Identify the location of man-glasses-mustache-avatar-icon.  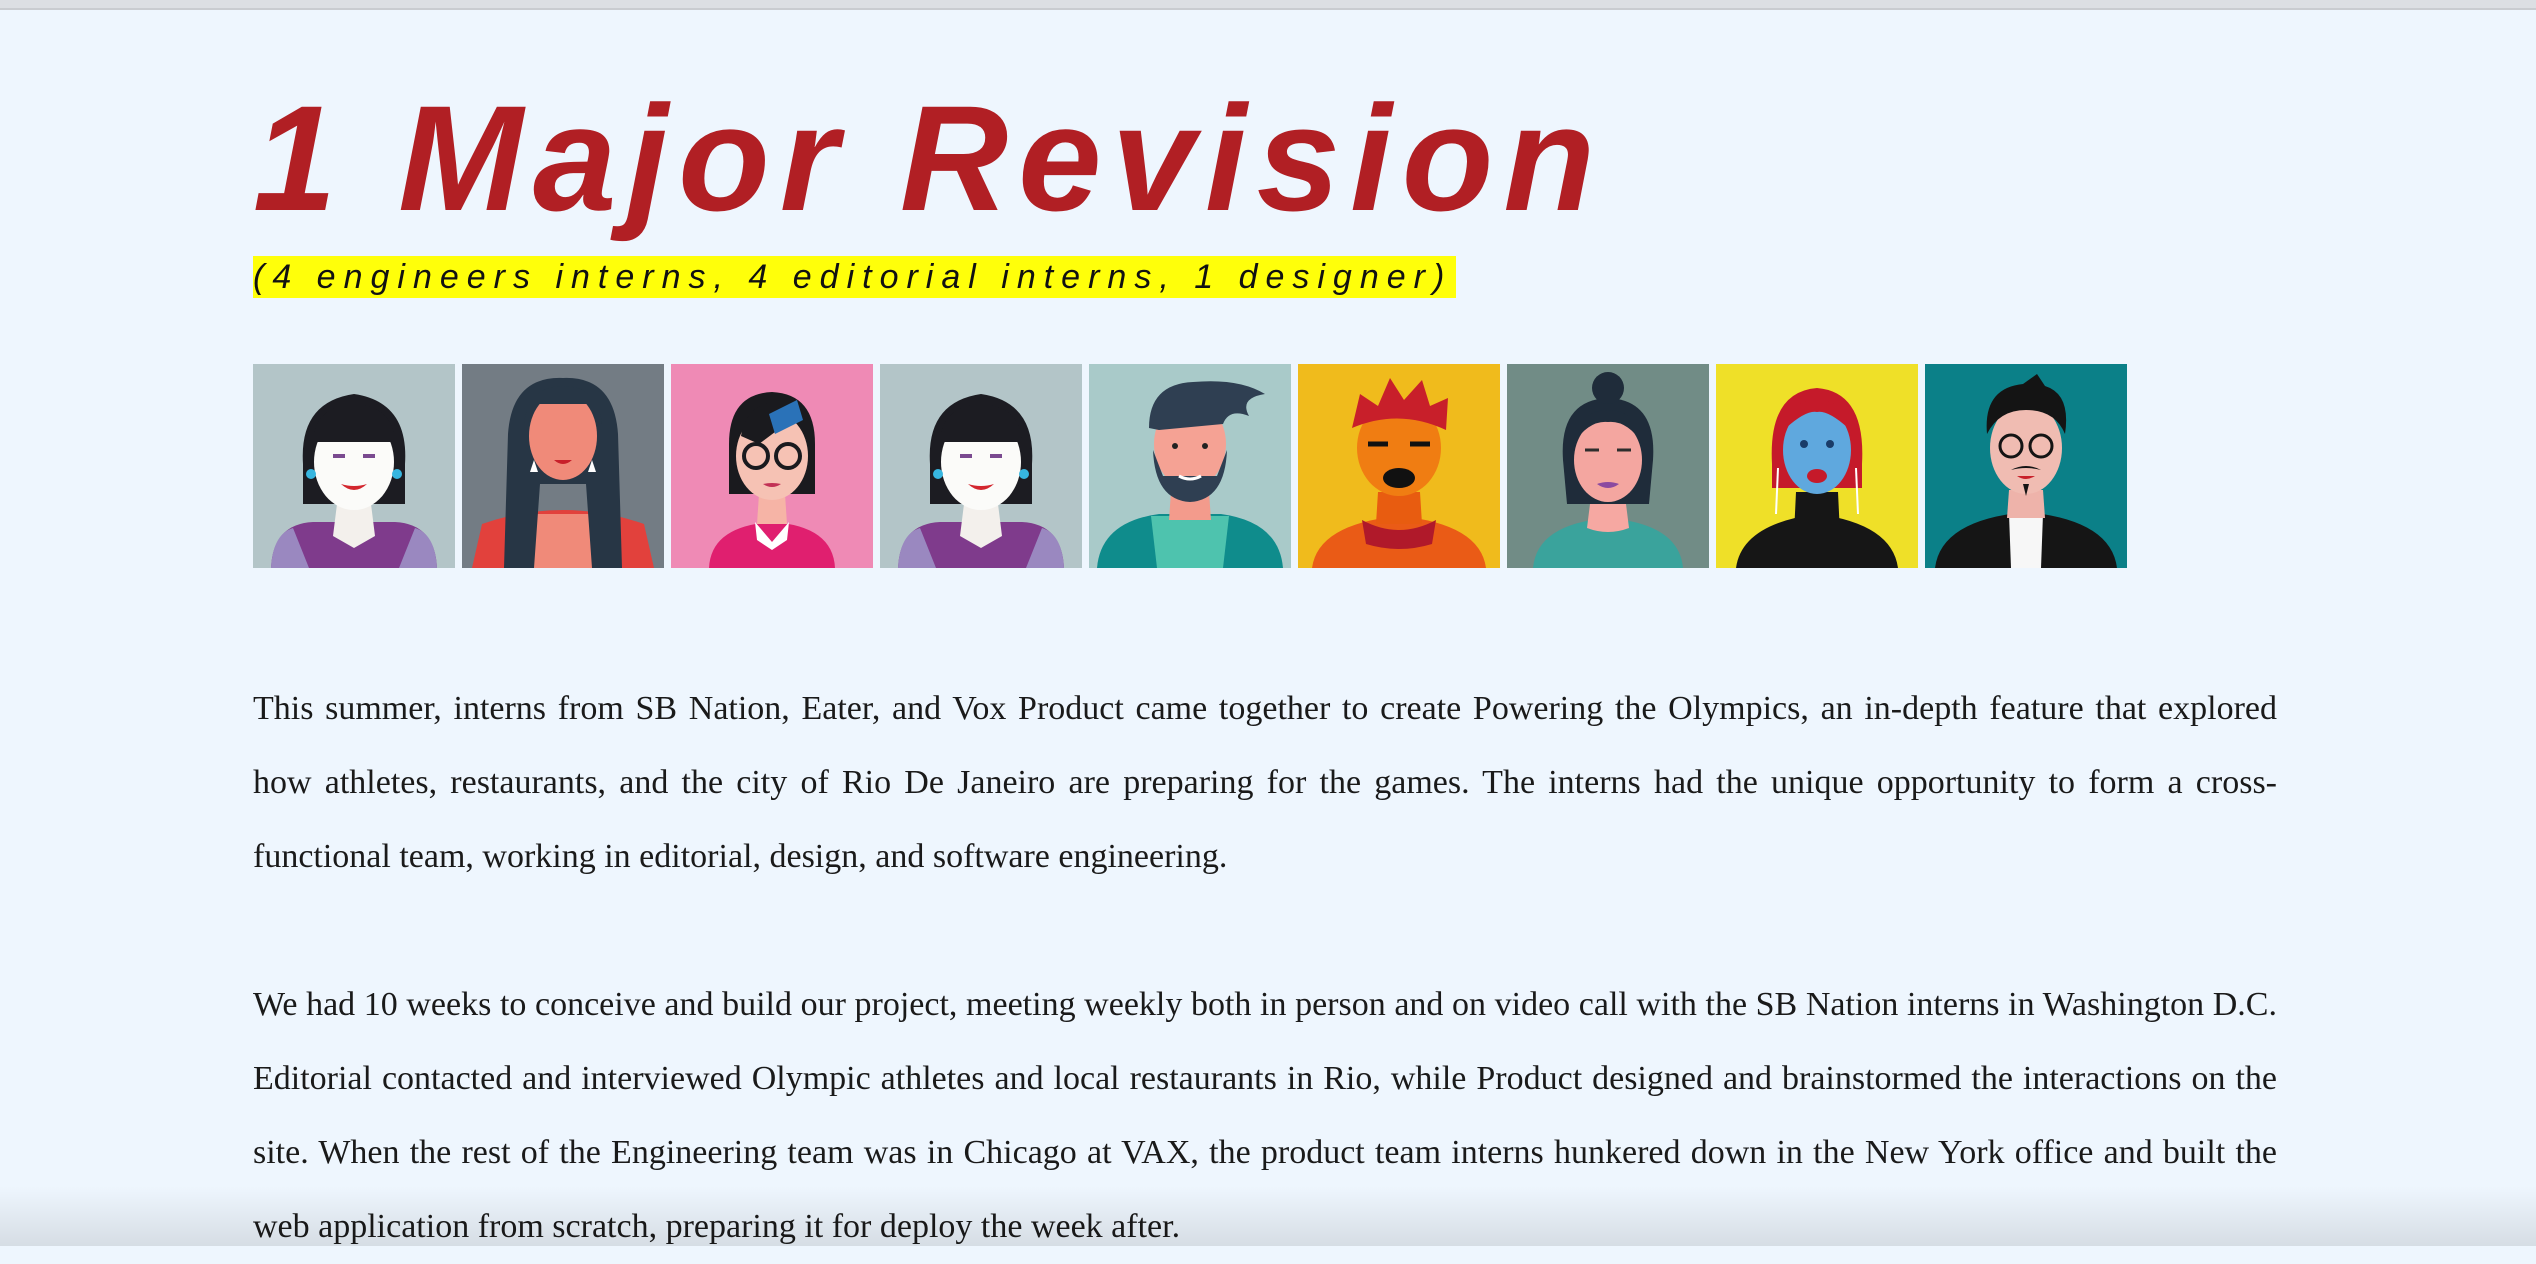
(2026, 466).